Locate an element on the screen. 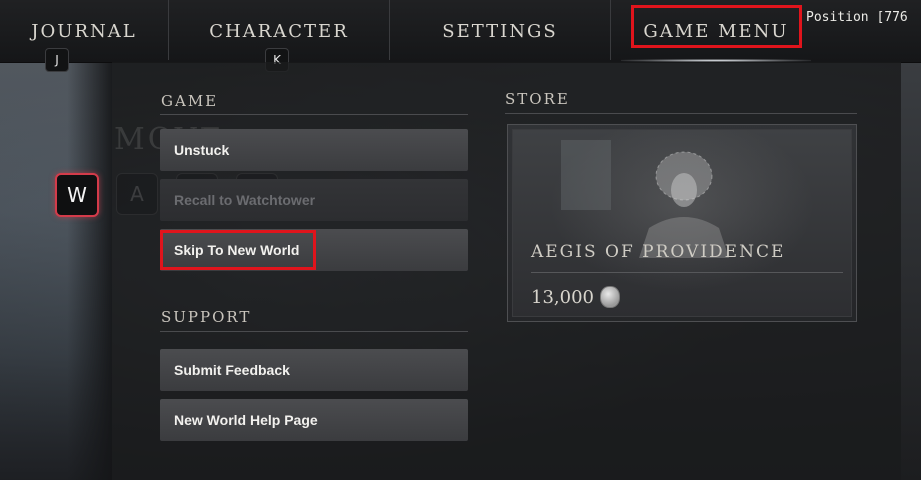  tab-journal: JOURNAL is located at coordinates (84, 31).